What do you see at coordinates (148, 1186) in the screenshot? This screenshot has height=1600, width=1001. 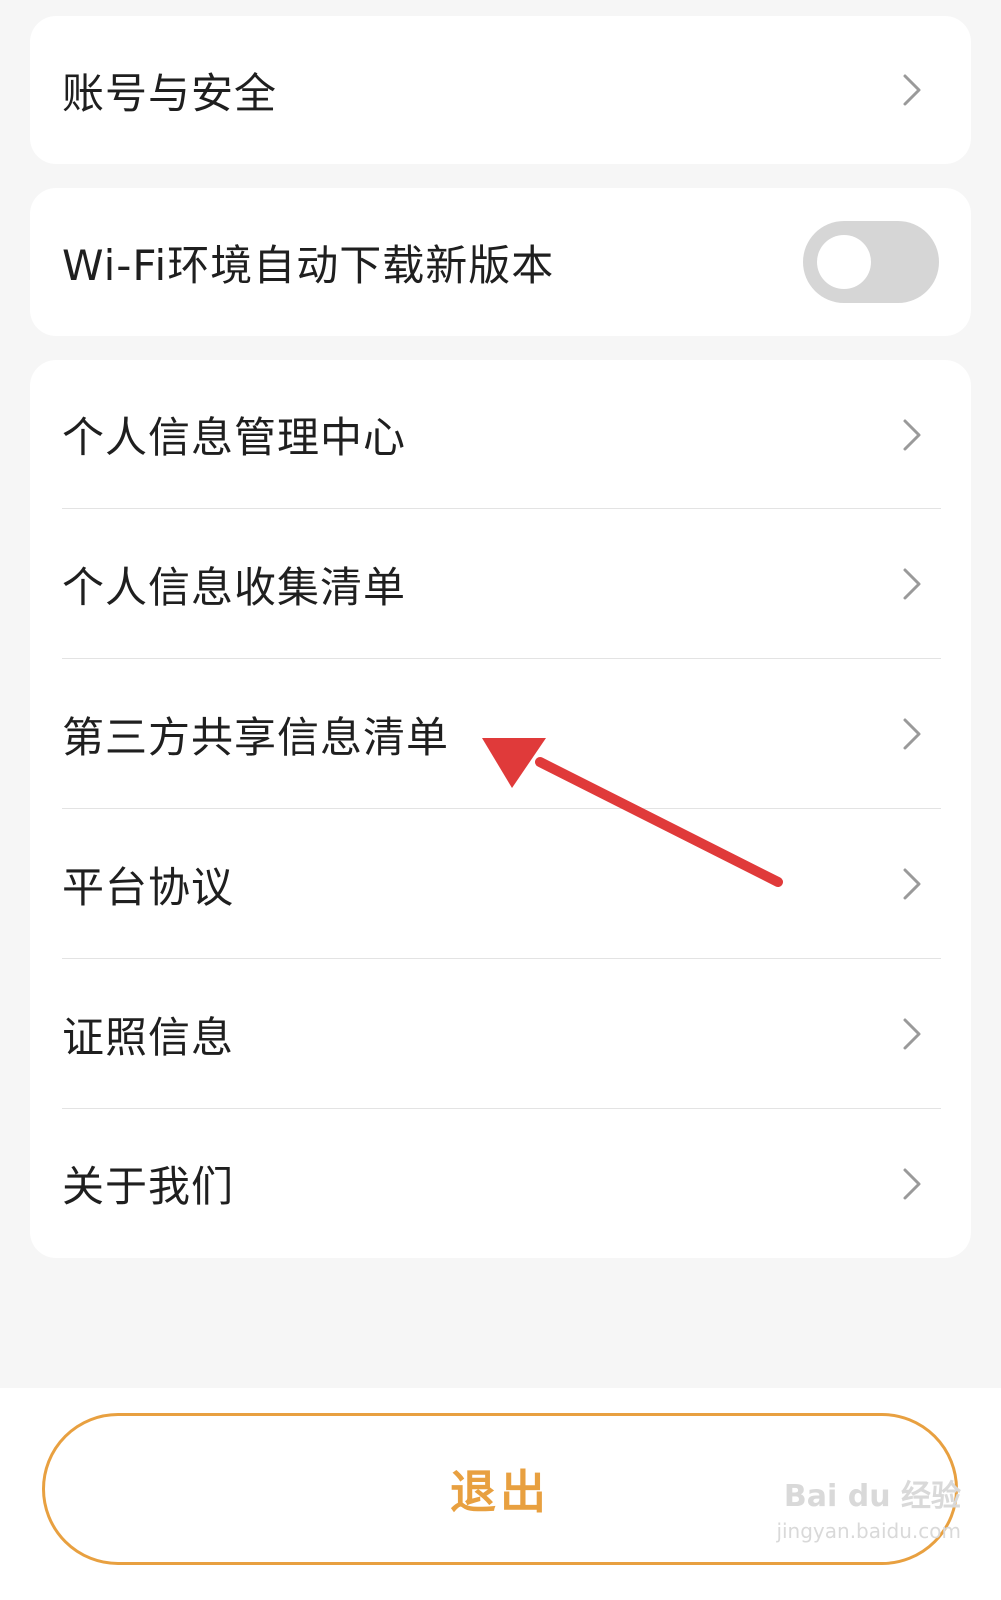 I see `menu-item-label: 关于我们` at bounding box center [148, 1186].